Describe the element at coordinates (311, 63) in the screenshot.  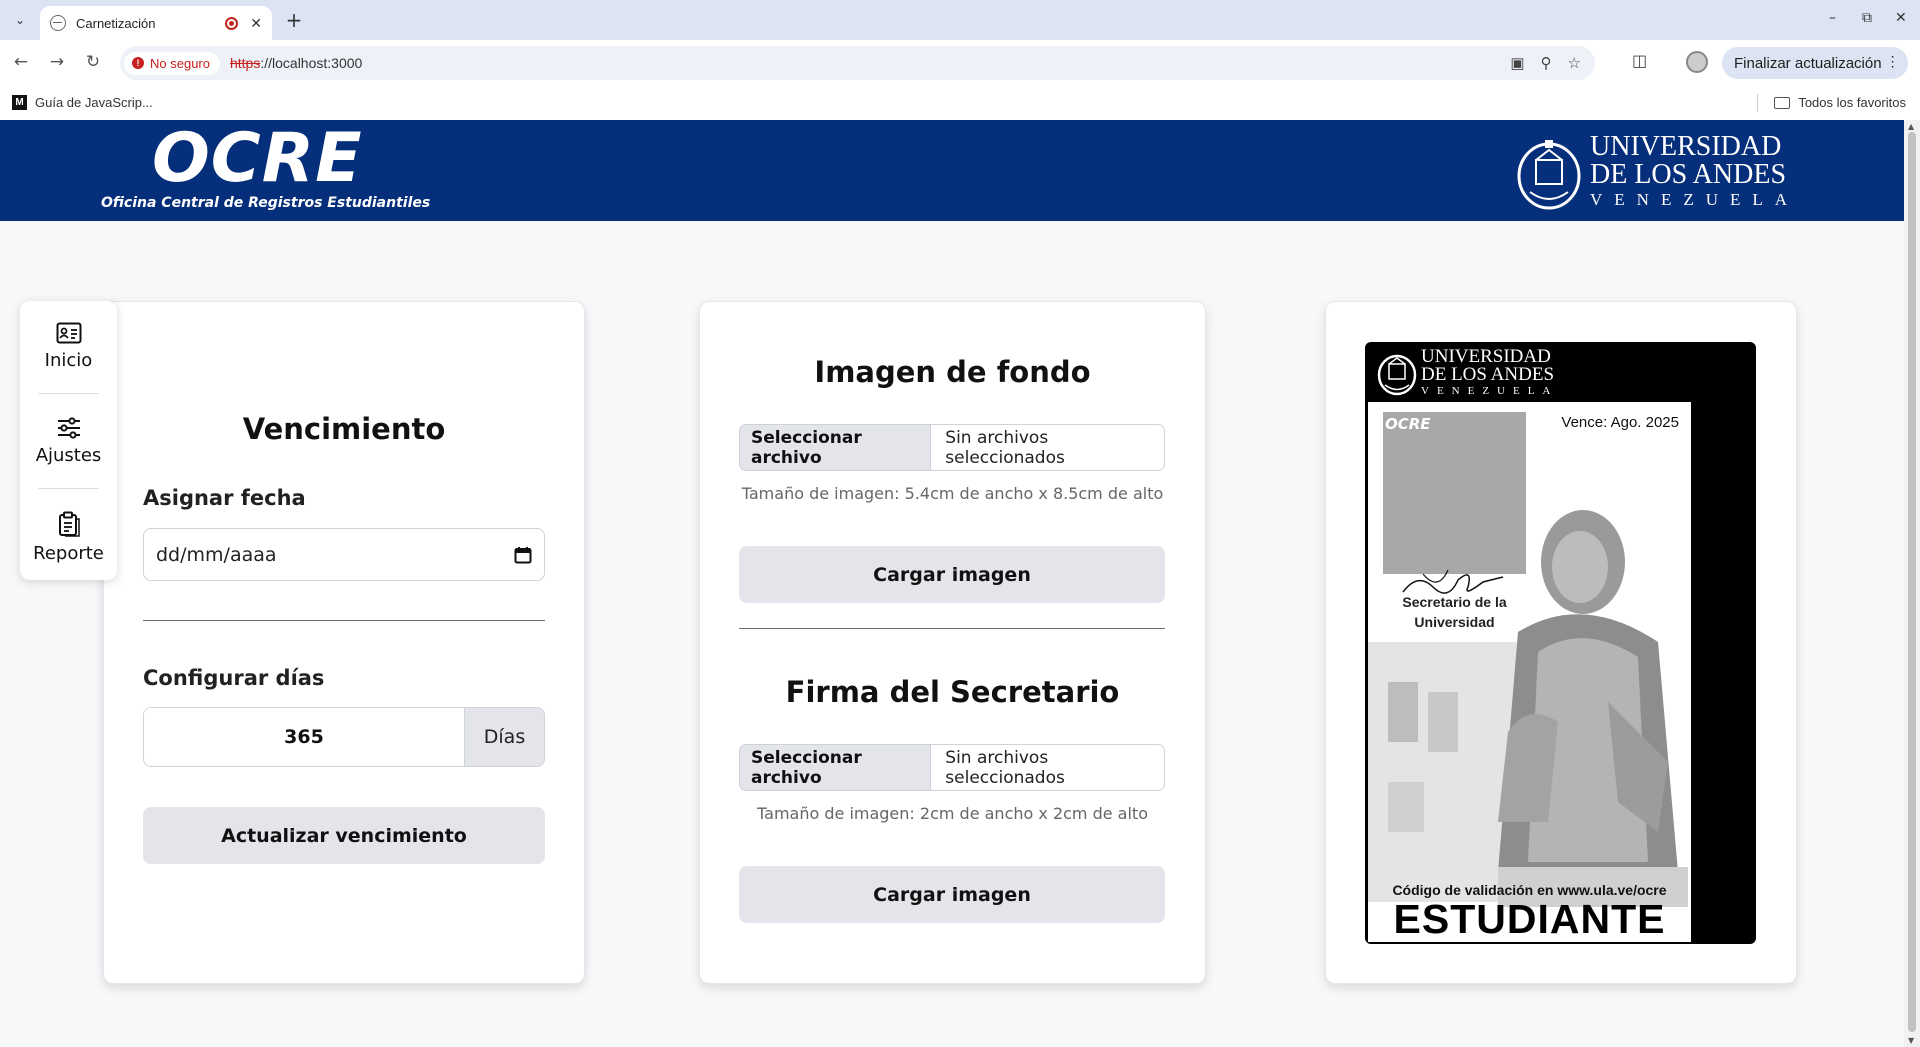
I see `url-host: ://localhost:3000` at that location.